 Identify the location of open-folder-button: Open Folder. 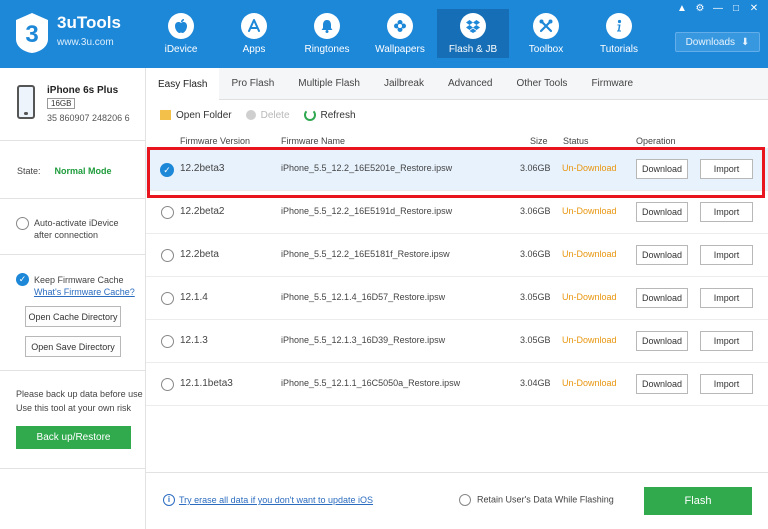
(196, 115).